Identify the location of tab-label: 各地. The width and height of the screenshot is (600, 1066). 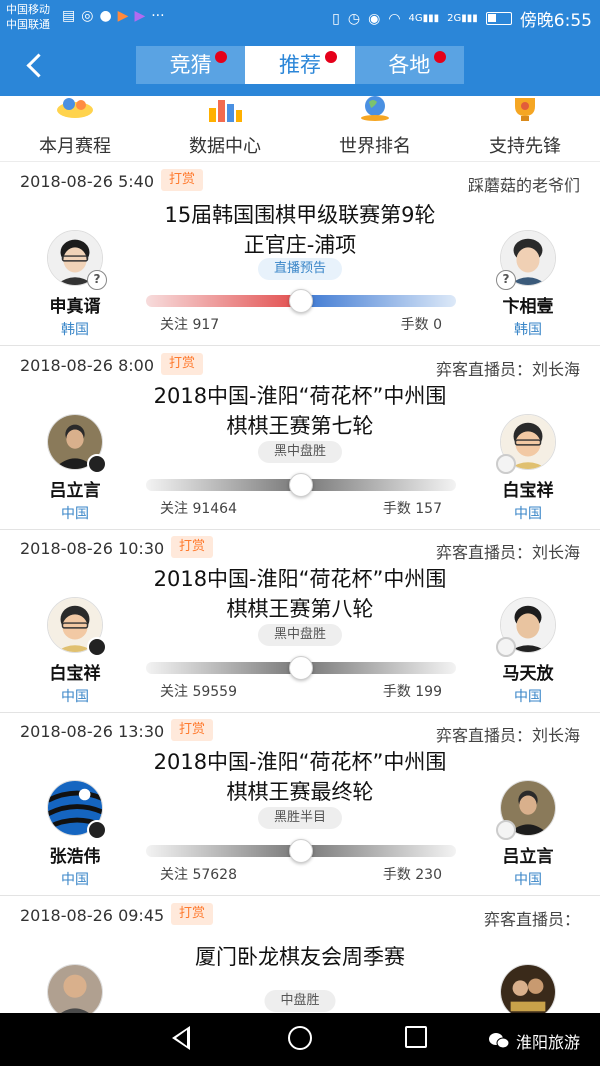
(409, 65).